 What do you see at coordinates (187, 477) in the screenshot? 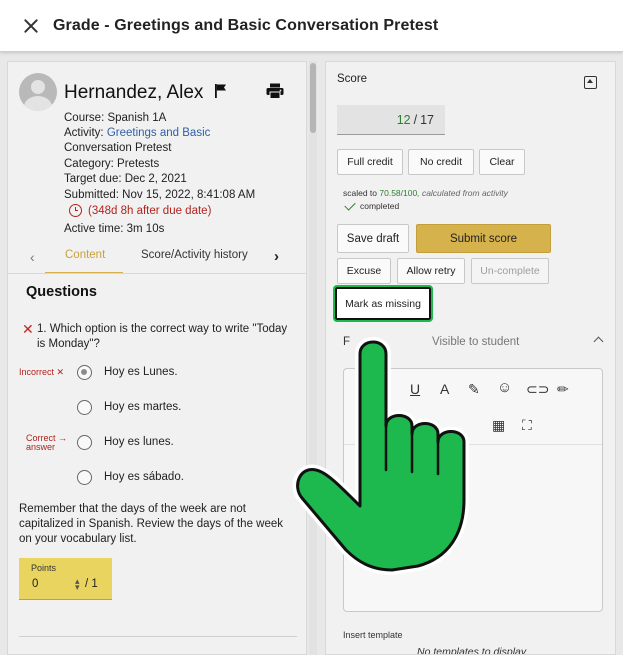
I see `option-4: Hoy es sábado.` at bounding box center [187, 477].